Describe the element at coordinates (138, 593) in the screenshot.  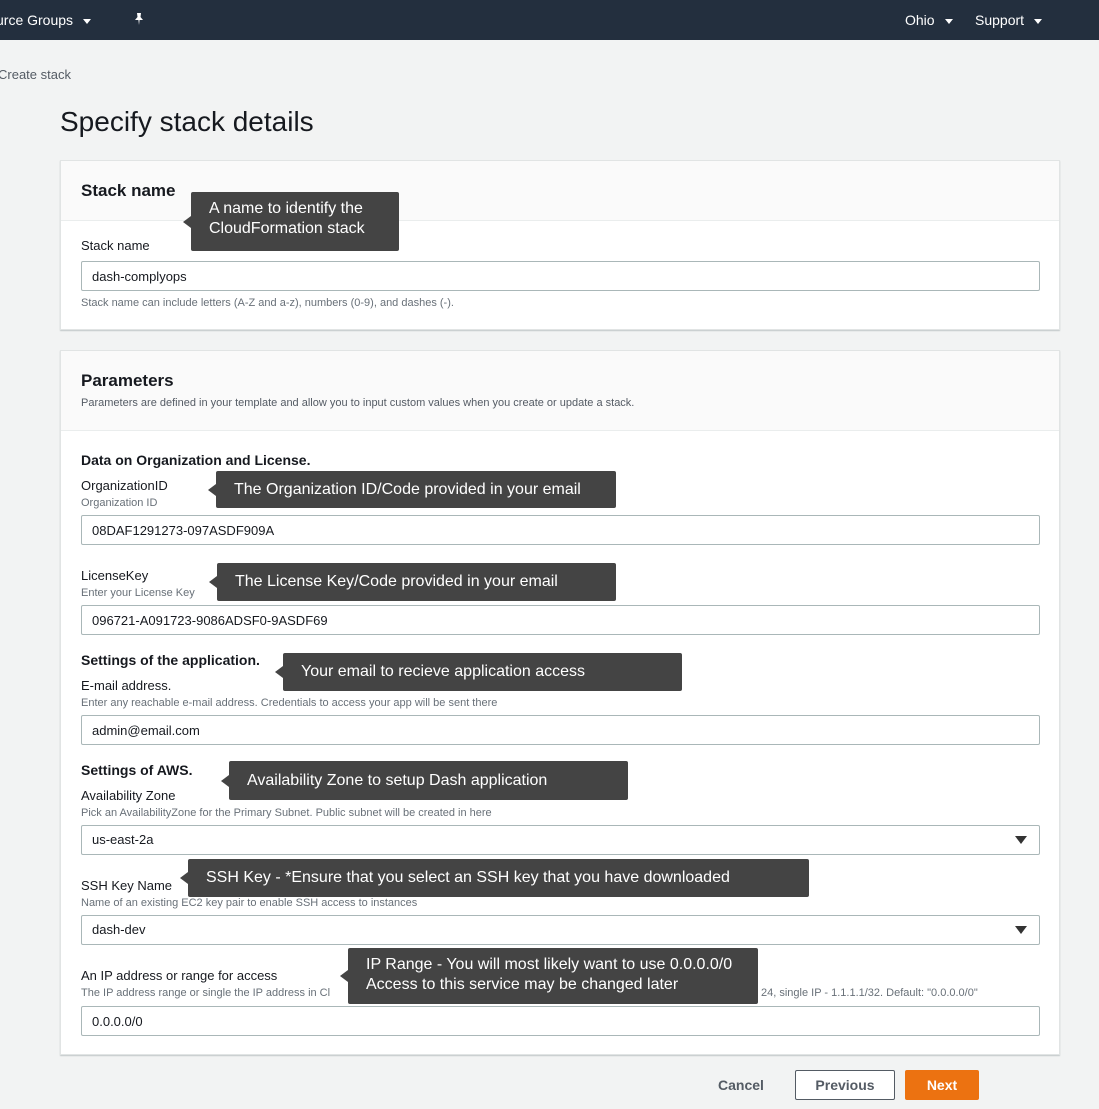
I see `license-key-sublabel: Enter your License Key` at that location.